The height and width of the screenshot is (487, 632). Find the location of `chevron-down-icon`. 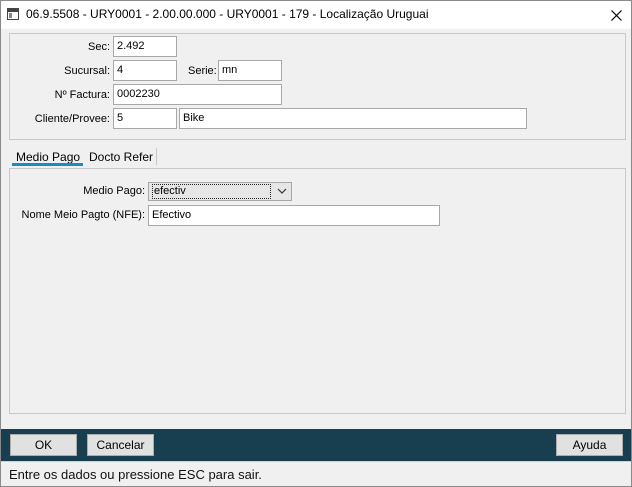

chevron-down-icon is located at coordinates (282, 191).